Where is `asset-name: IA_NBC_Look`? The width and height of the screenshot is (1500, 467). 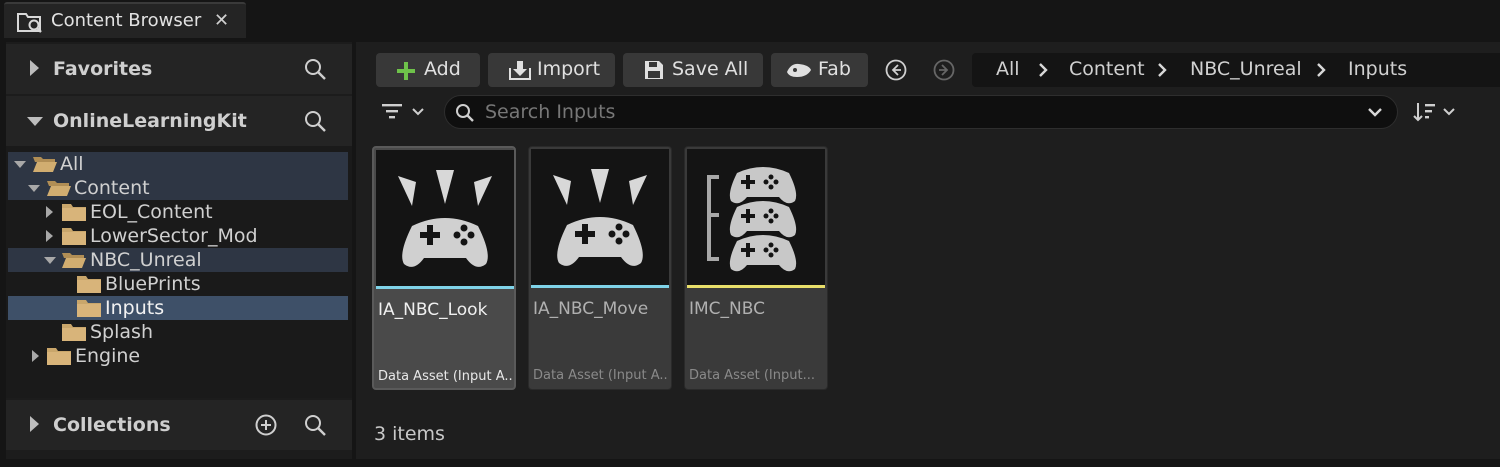
asset-name: IA_NBC_Look is located at coordinates (433, 310).